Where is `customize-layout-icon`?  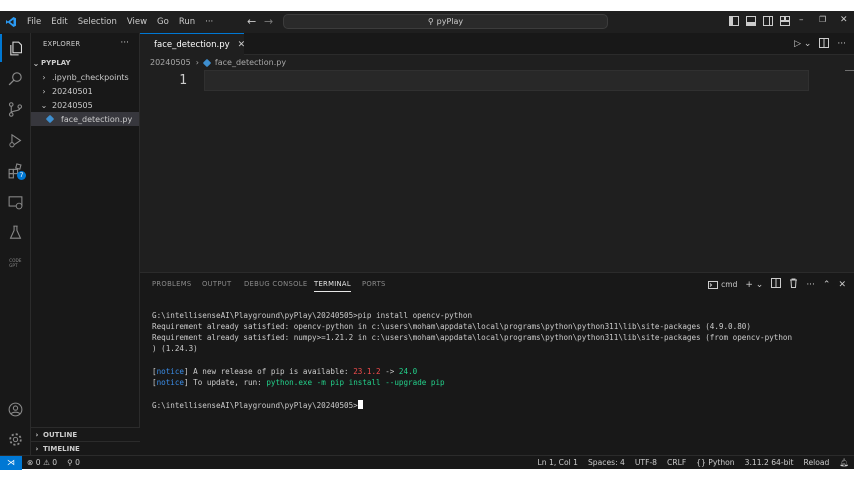 customize-layout-icon is located at coordinates (785, 22).